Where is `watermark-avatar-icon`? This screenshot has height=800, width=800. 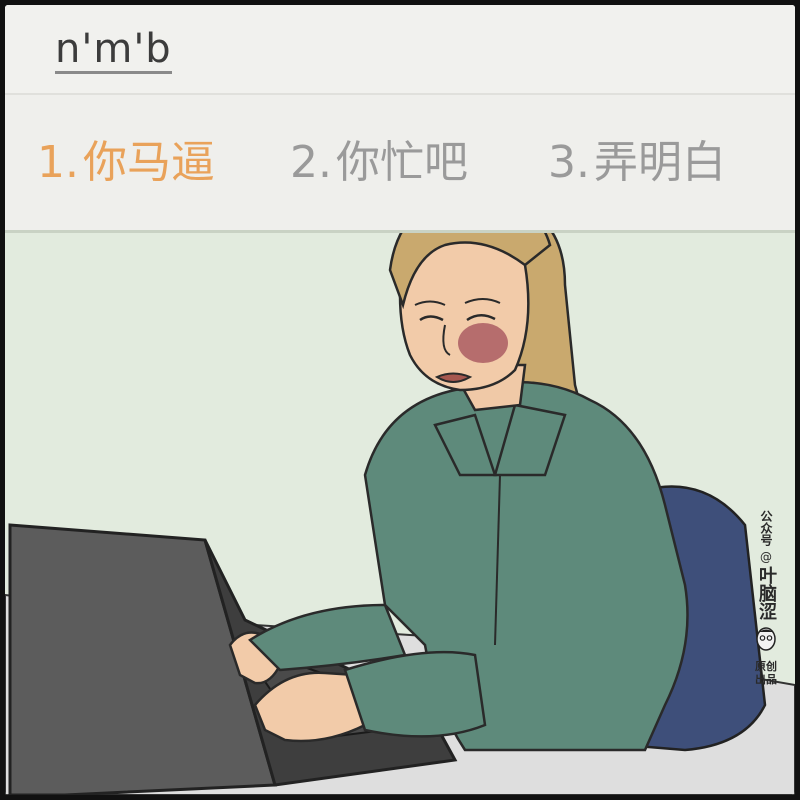 watermark-avatar-icon is located at coordinates (766, 639).